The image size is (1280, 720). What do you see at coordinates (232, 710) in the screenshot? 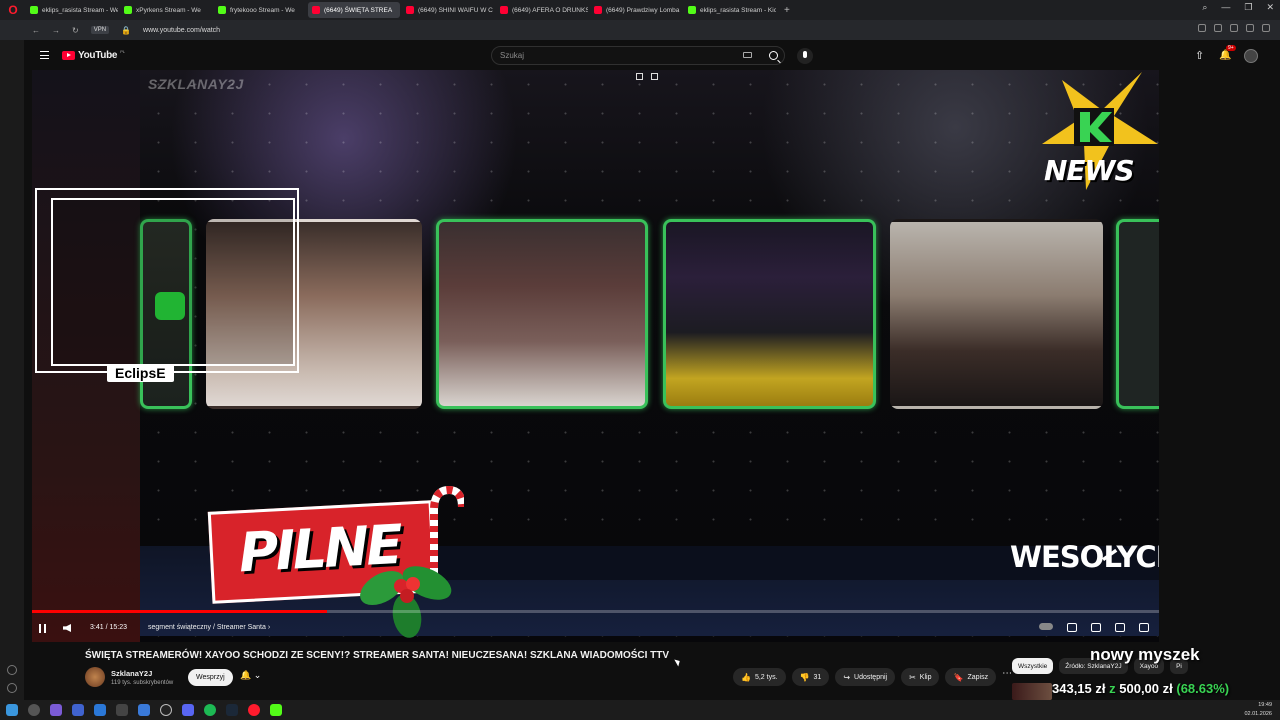
I see `steam-icon` at bounding box center [232, 710].